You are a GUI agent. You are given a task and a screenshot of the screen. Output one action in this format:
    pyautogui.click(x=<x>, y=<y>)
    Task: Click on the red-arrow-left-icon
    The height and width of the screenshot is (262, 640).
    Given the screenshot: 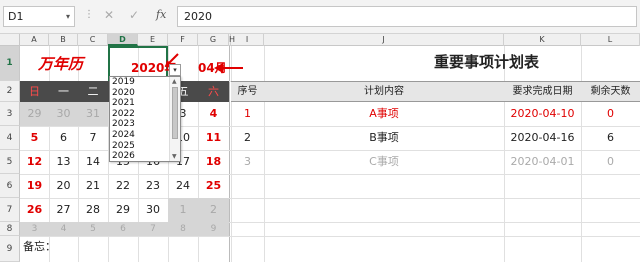 What is the action you would take?
    pyautogui.click(x=228, y=68)
    